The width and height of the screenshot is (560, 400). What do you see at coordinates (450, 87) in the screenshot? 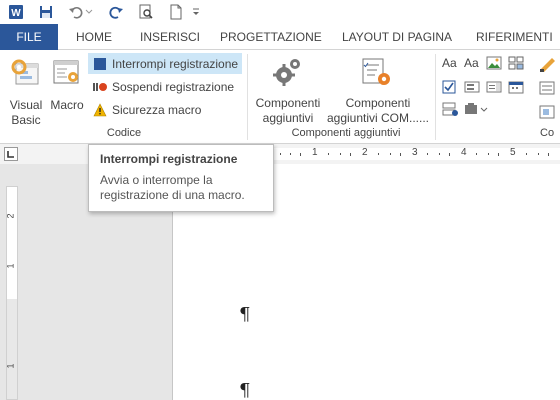
I see `checkbox-control-icon` at bounding box center [450, 87].